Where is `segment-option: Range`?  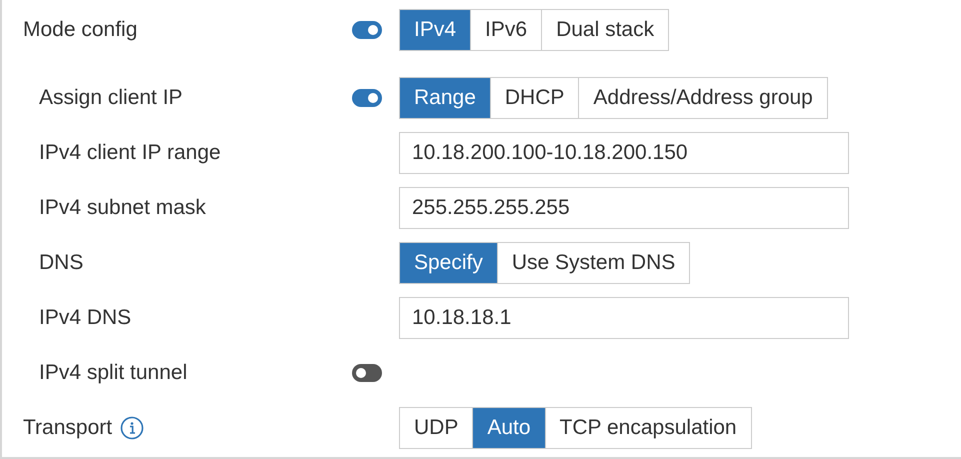
segment-option: Range is located at coordinates (445, 97).